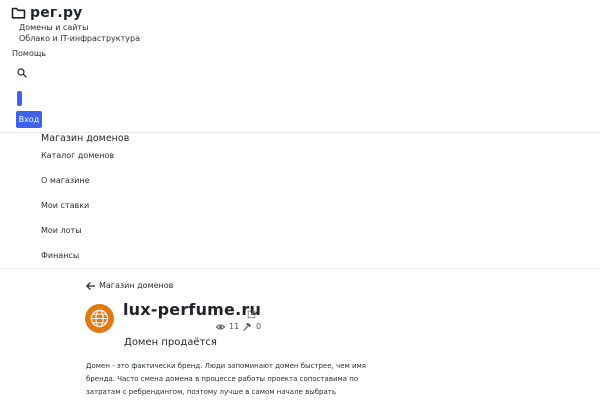 This screenshot has height=400, width=600. Describe the element at coordinates (90, 285) in the screenshot. I see `arrow-left-icon` at that location.